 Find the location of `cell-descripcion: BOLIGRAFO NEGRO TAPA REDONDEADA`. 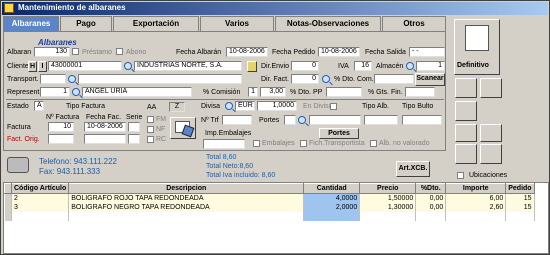

cell-descripcion: BOLIGRAFO NEGRO TAPA REDONDEADA is located at coordinates (186, 207).